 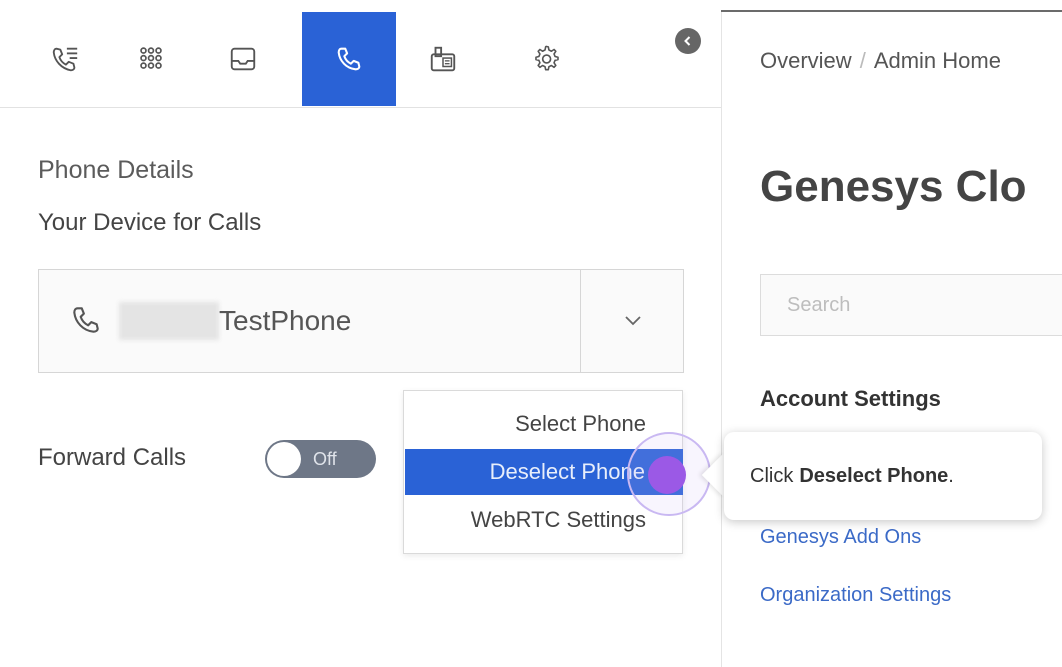 I want to click on inbox-button, so click(x=243, y=59).